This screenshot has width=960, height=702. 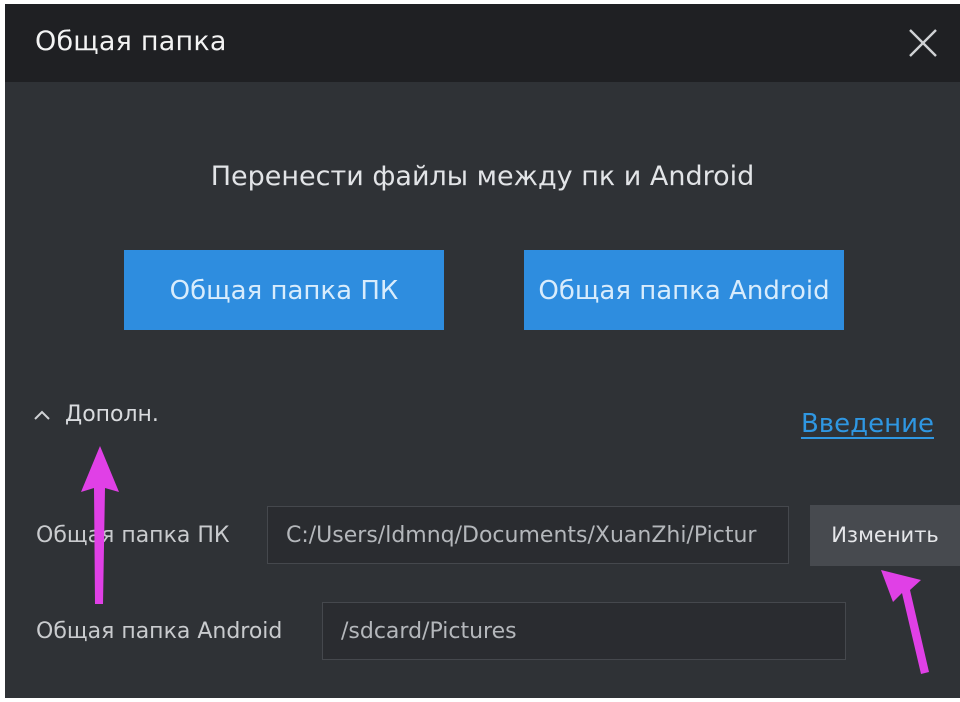 I want to click on android-shared-folder-button: Общая папка Android, so click(x=684, y=290).